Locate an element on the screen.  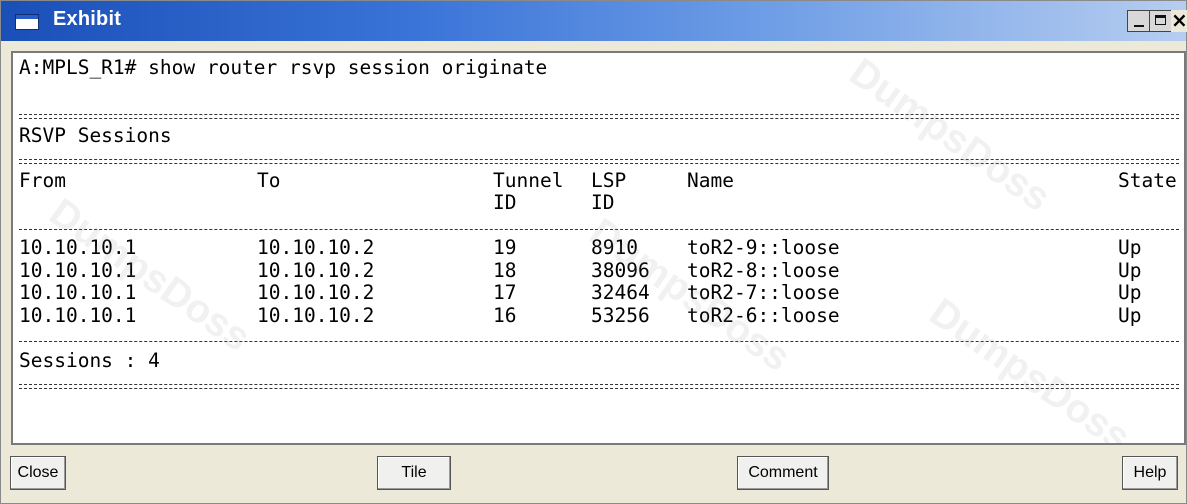
tile-button: Tile is located at coordinates (414, 473).